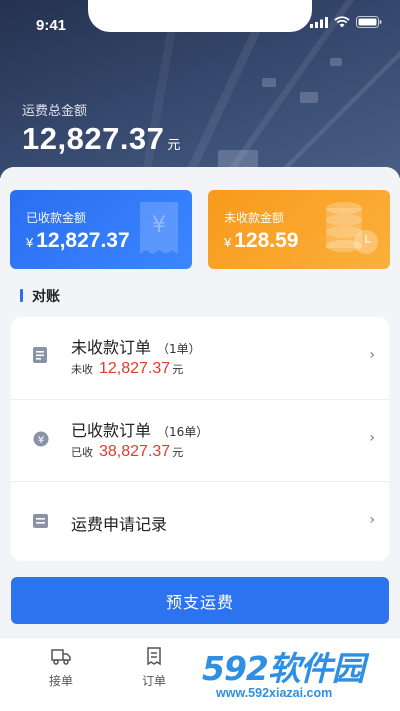 This screenshot has height=711, width=400. Describe the element at coordinates (178, 452) in the screenshot. I see `paid-unit: 元` at that location.